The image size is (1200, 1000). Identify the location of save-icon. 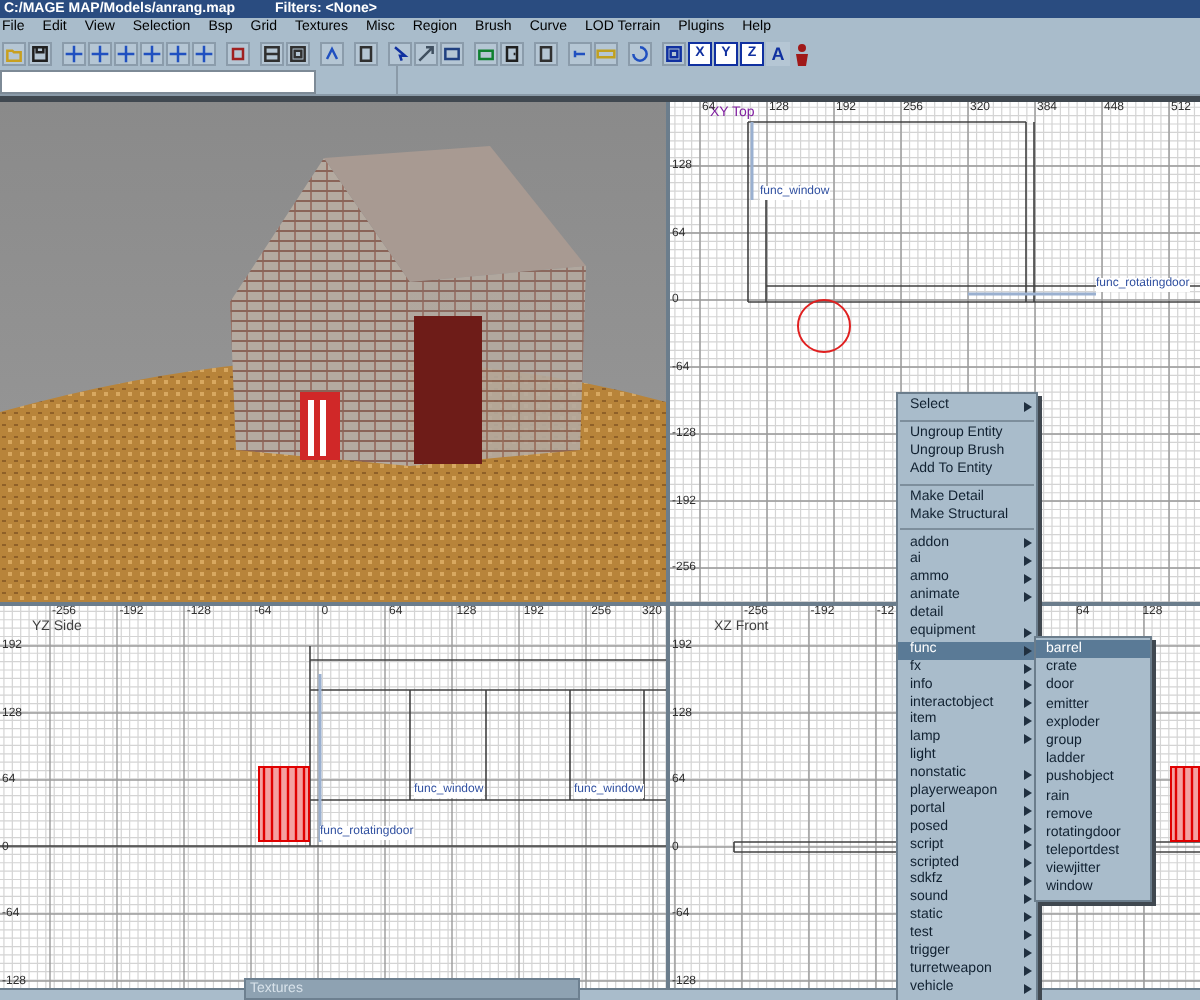
(40, 53).